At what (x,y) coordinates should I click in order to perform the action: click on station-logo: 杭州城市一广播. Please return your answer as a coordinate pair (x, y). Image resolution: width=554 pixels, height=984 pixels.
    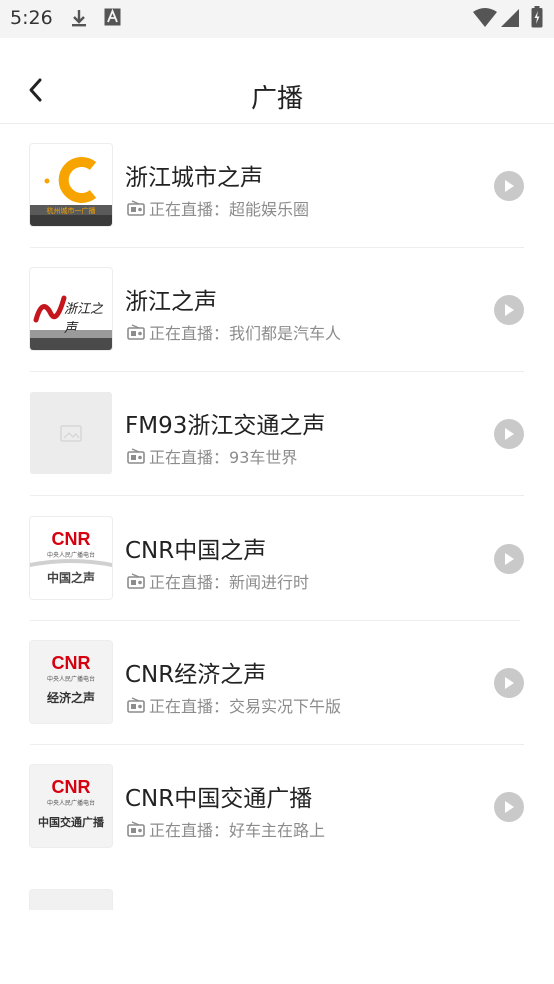
    Looking at the image, I should click on (71, 185).